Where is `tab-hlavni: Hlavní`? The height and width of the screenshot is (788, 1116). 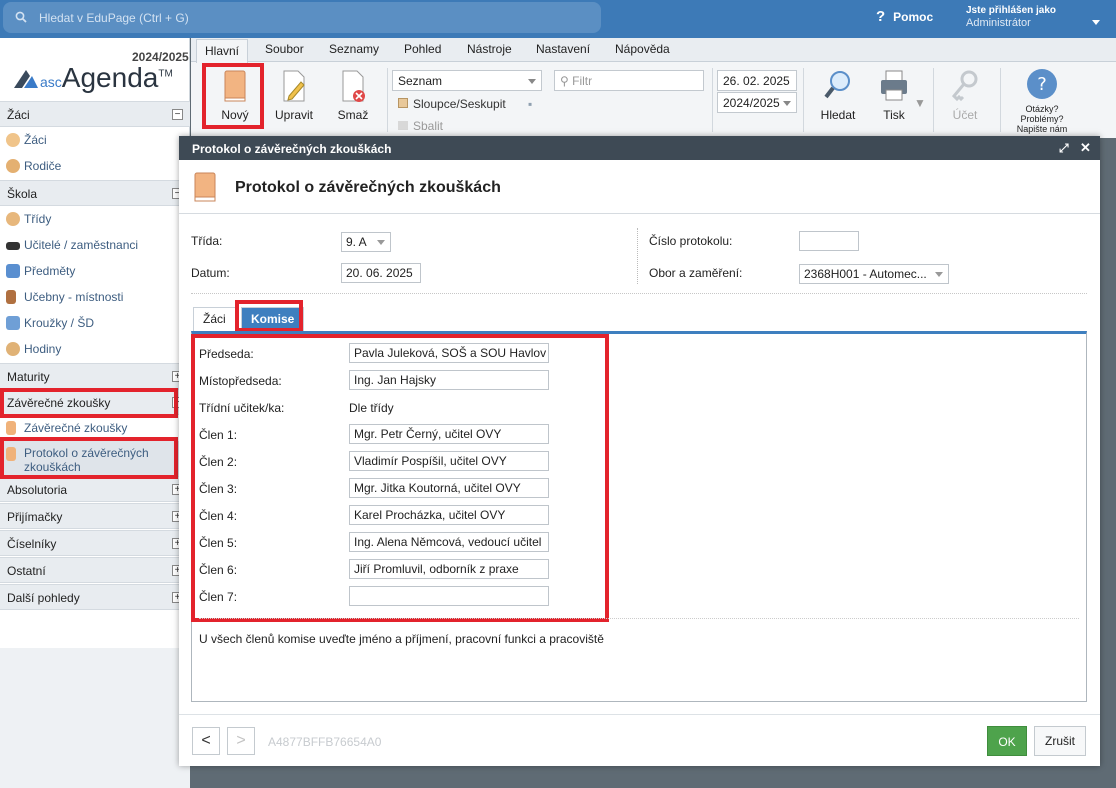
tab-hlavni: Hlavní is located at coordinates (222, 51).